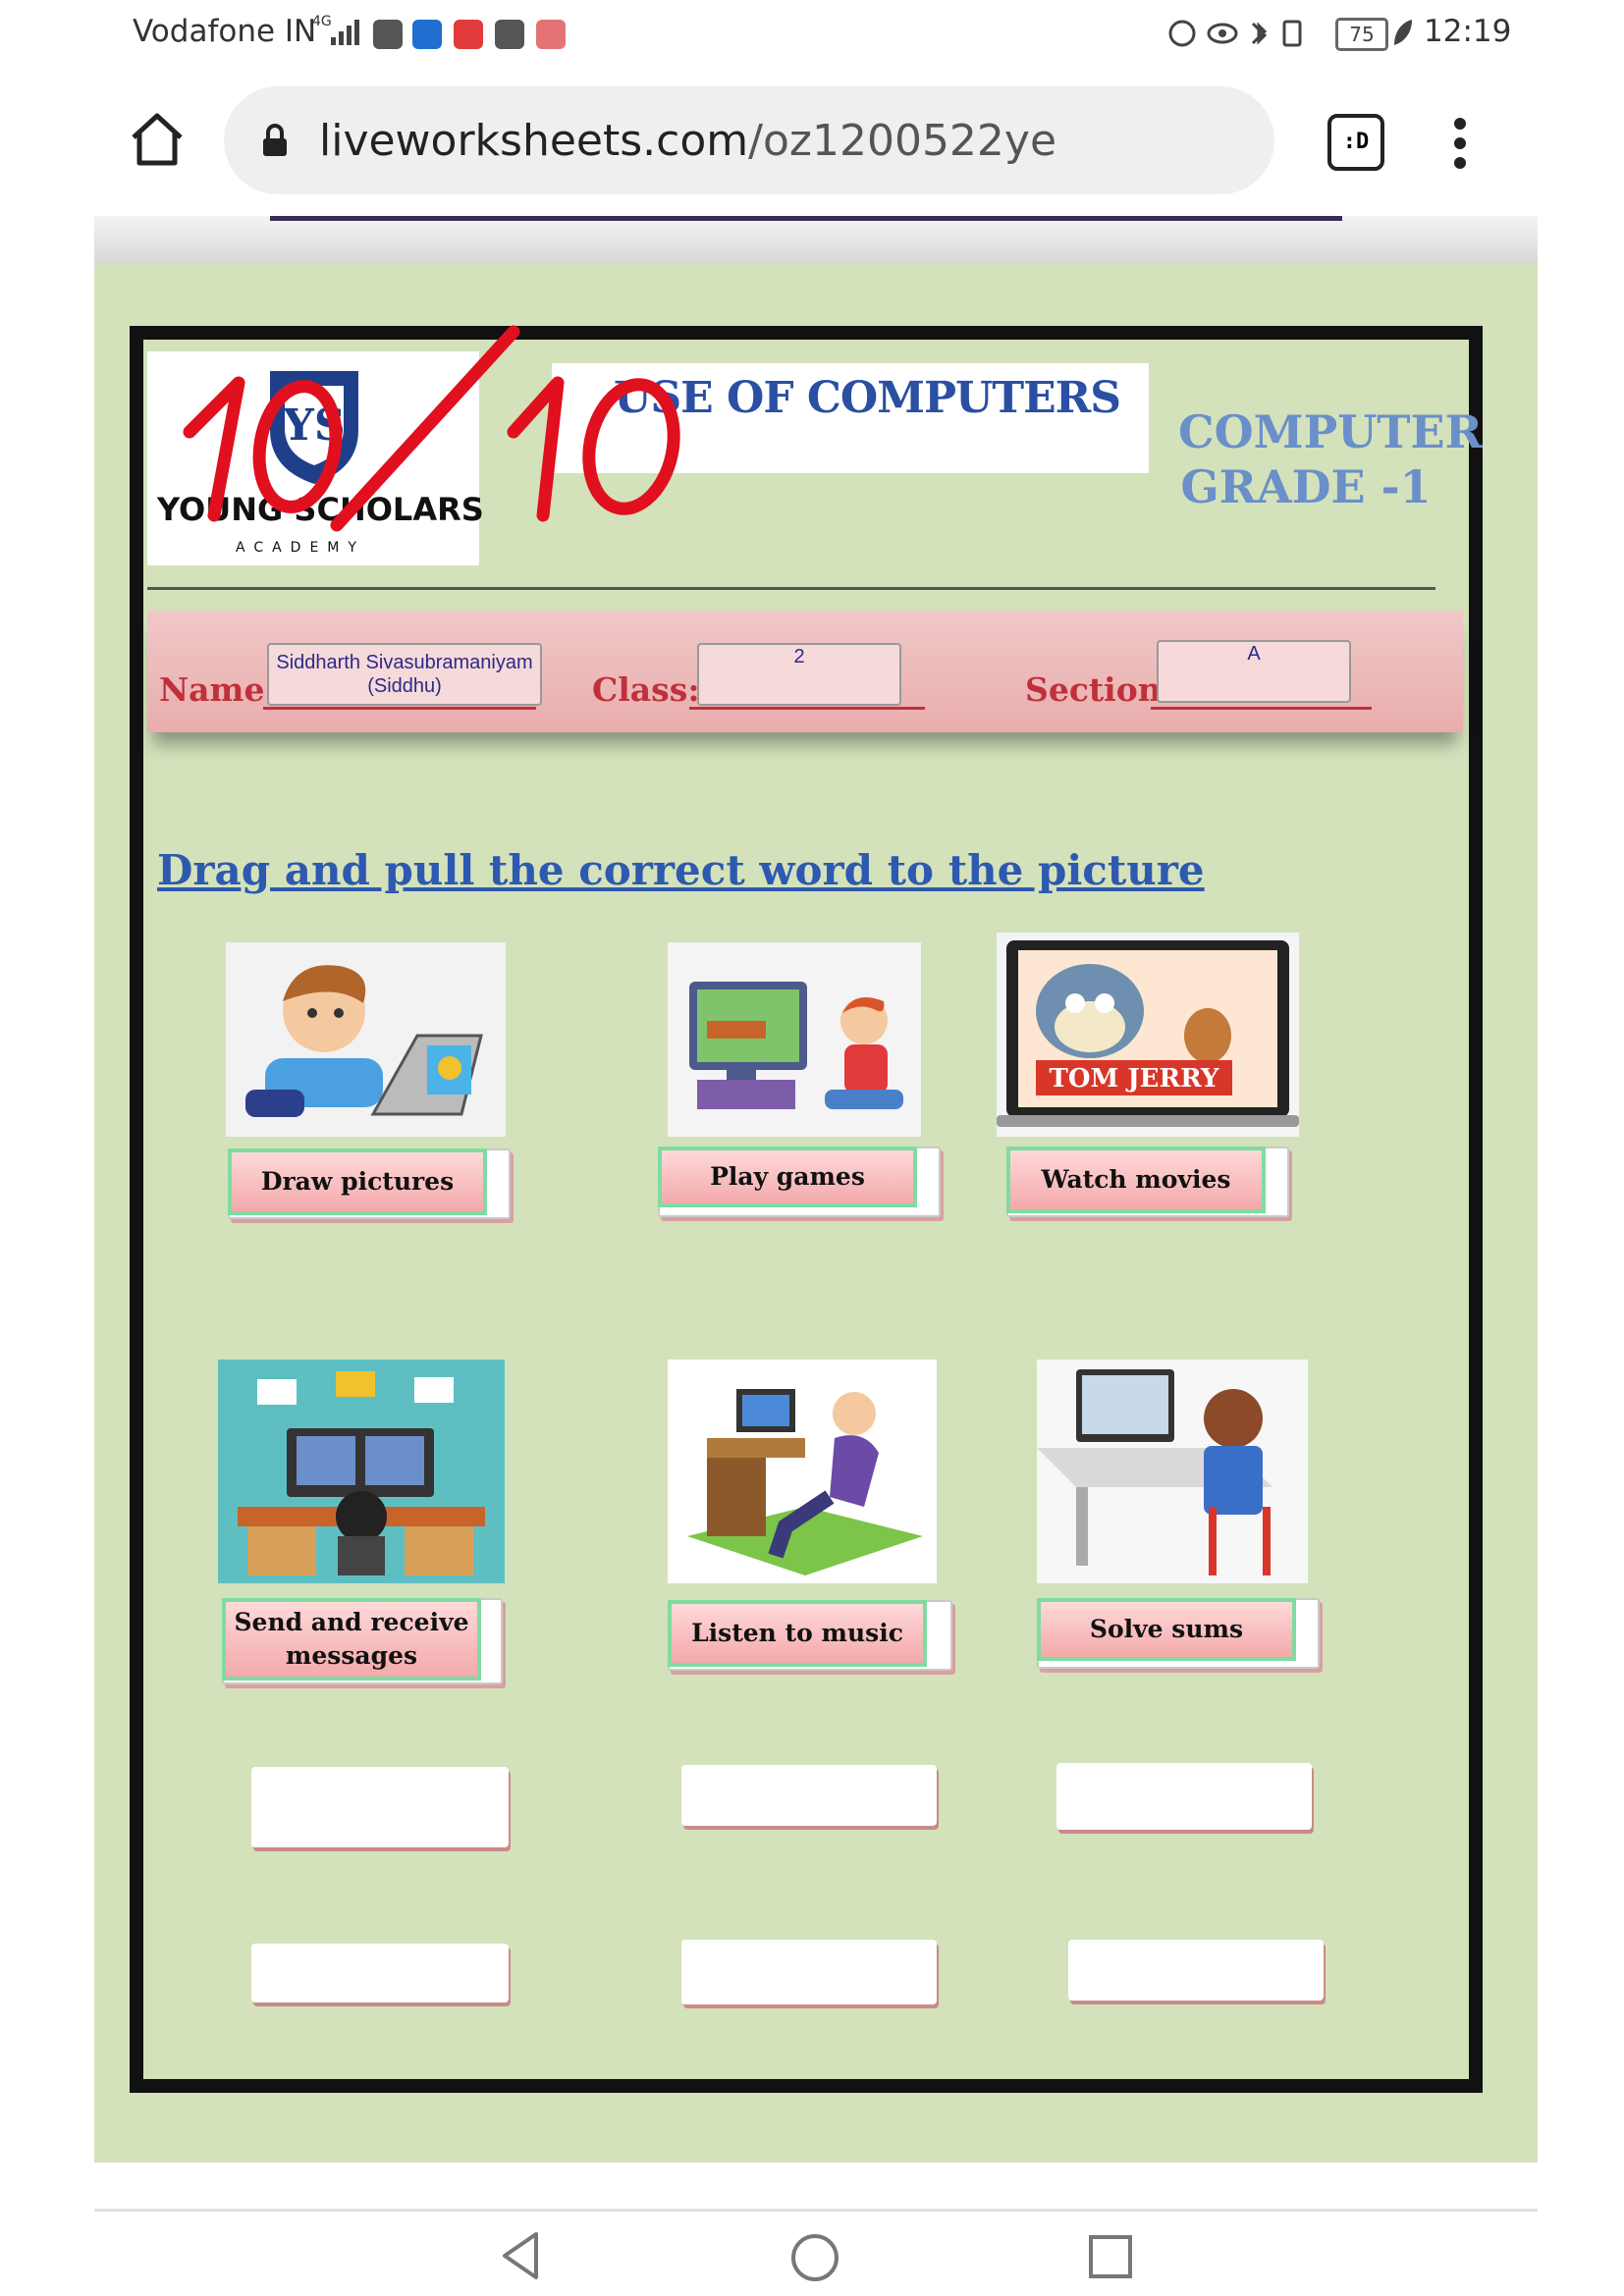 The image size is (1624, 2296). What do you see at coordinates (1403, 32) in the screenshot?
I see `leaf-icon` at bounding box center [1403, 32].